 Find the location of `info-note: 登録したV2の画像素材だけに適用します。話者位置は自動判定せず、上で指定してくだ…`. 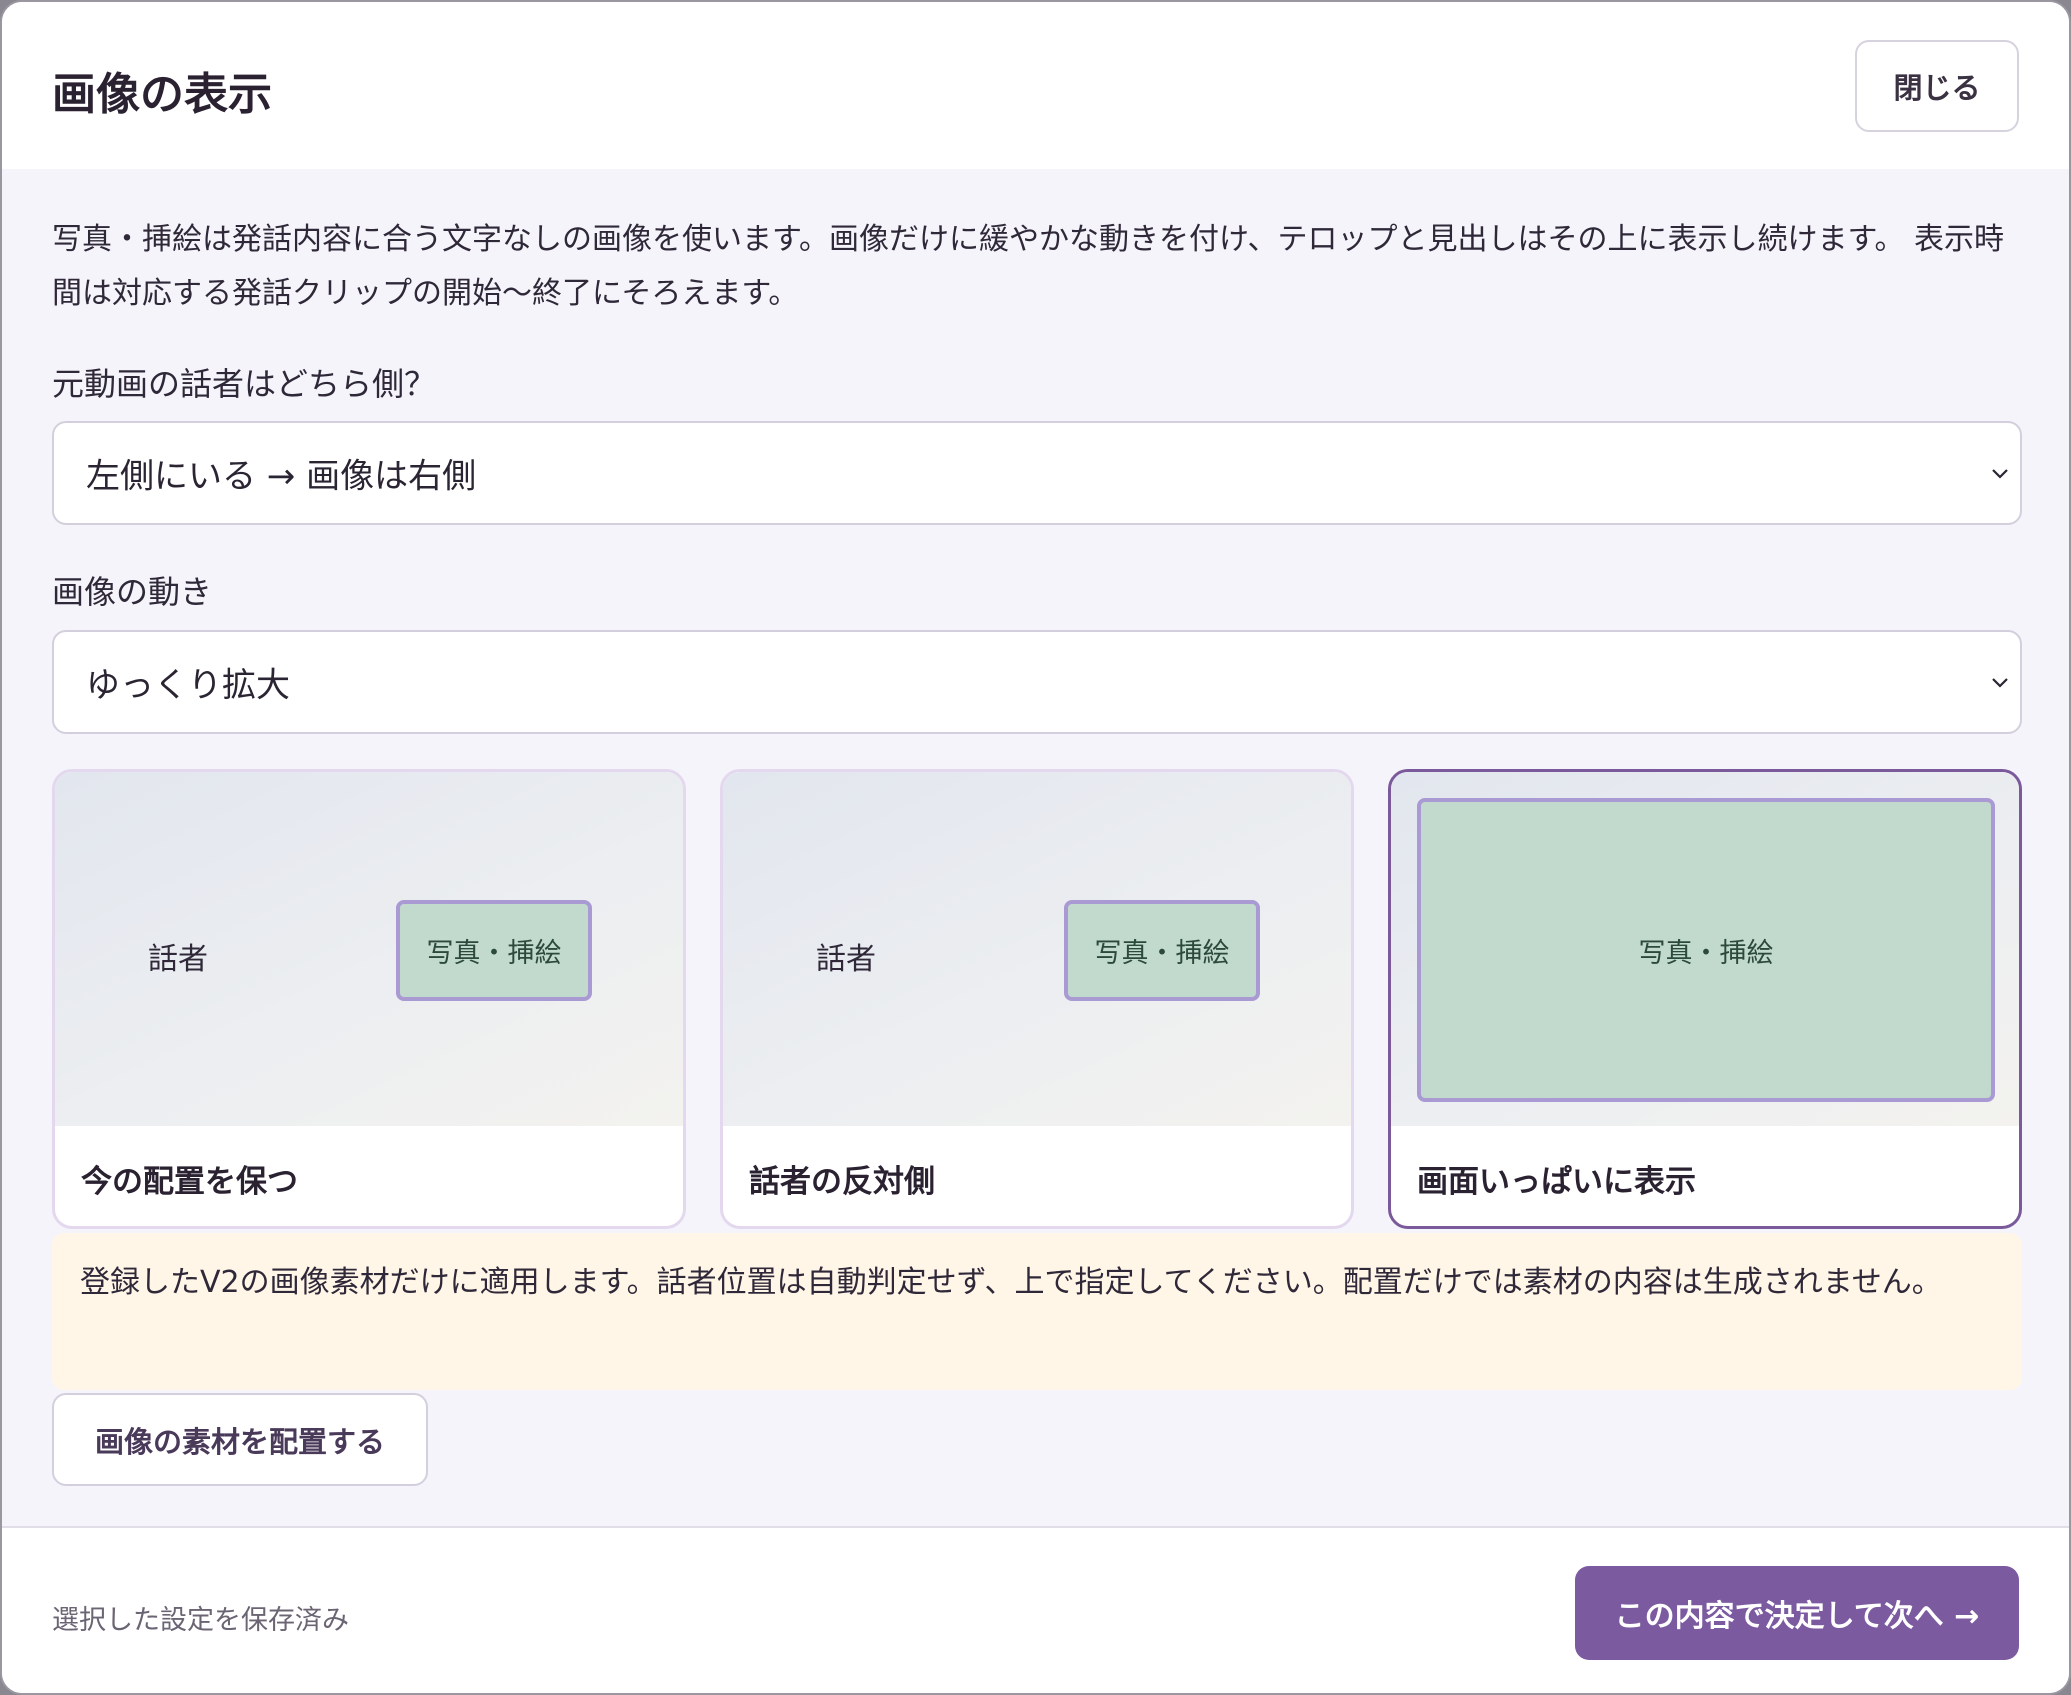

info-note: 登録したV2の画像素材だけに適用します。話者位置は自動判定せず、上で指定してくだ… is located at coordinates (1037, 1311).